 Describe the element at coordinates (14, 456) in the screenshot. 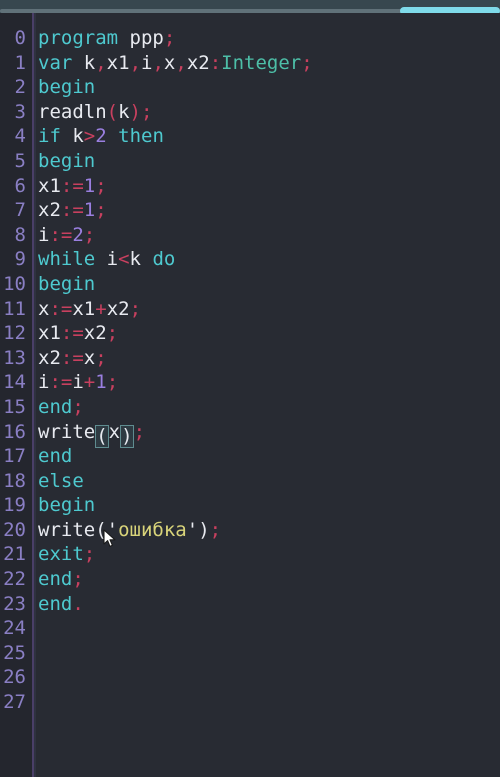

I see `line-number: 17` at that location.